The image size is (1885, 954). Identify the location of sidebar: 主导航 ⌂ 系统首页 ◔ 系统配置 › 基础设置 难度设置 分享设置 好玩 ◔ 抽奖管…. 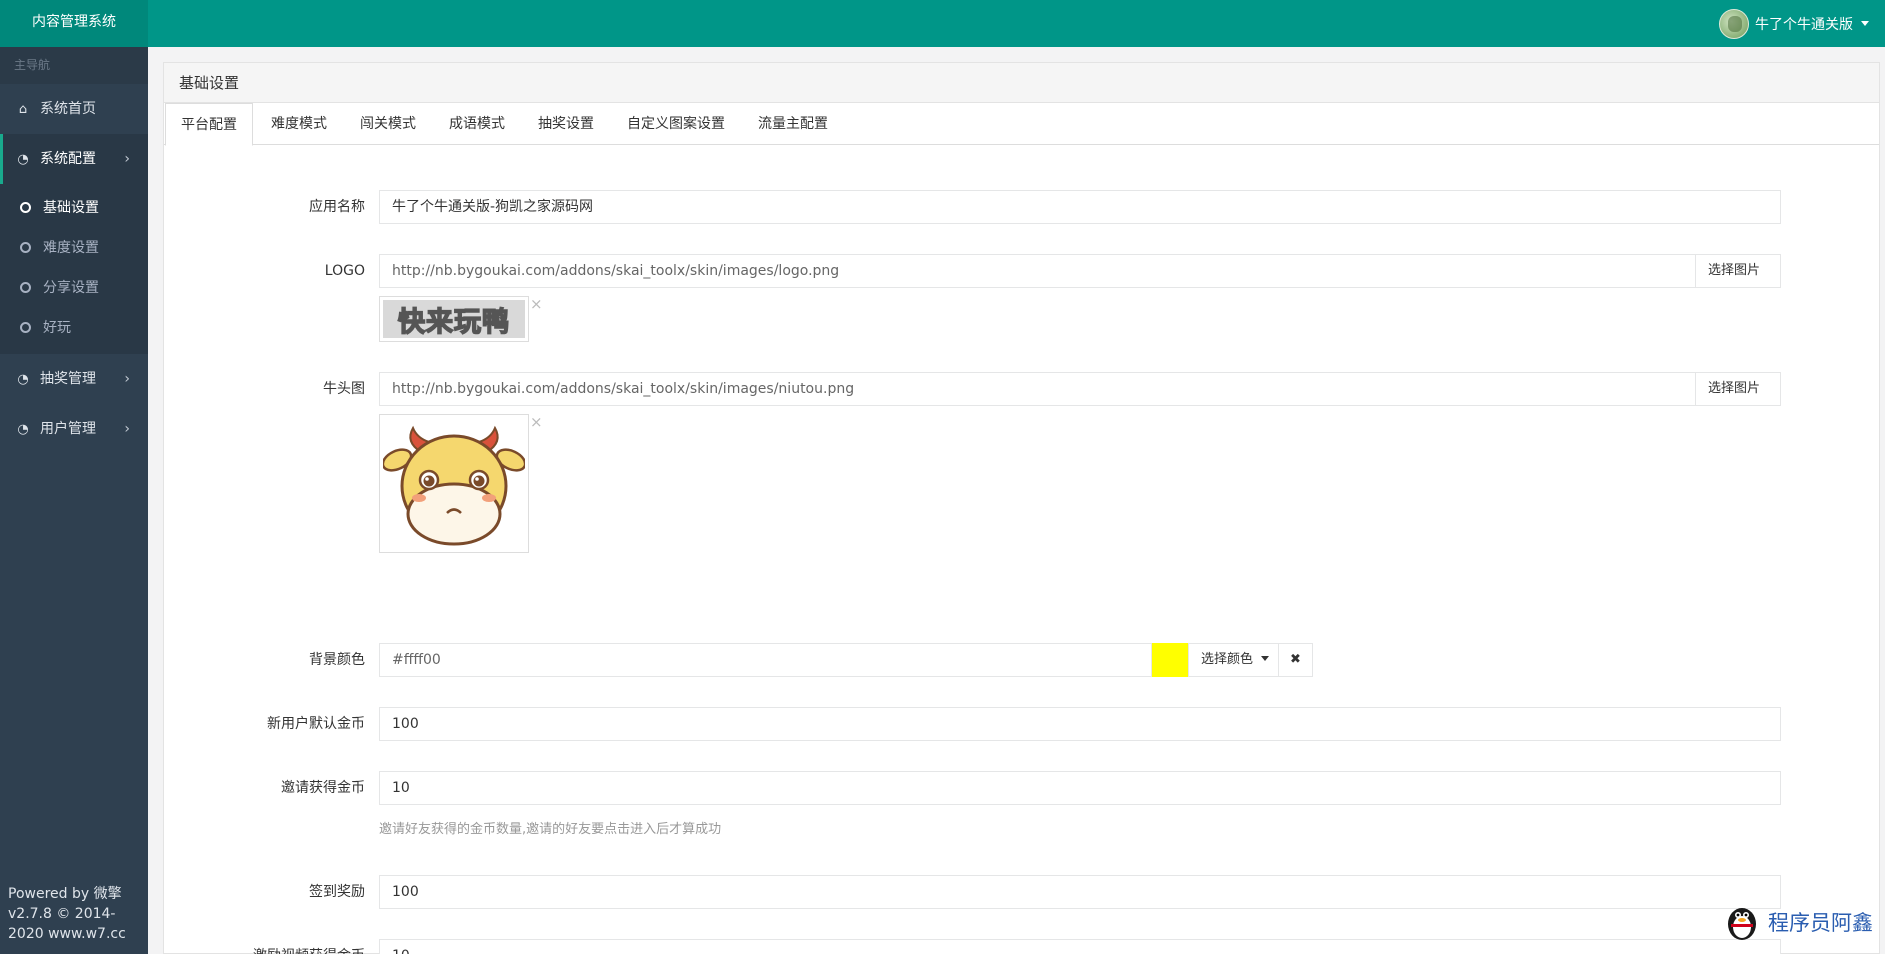
(74, 500).